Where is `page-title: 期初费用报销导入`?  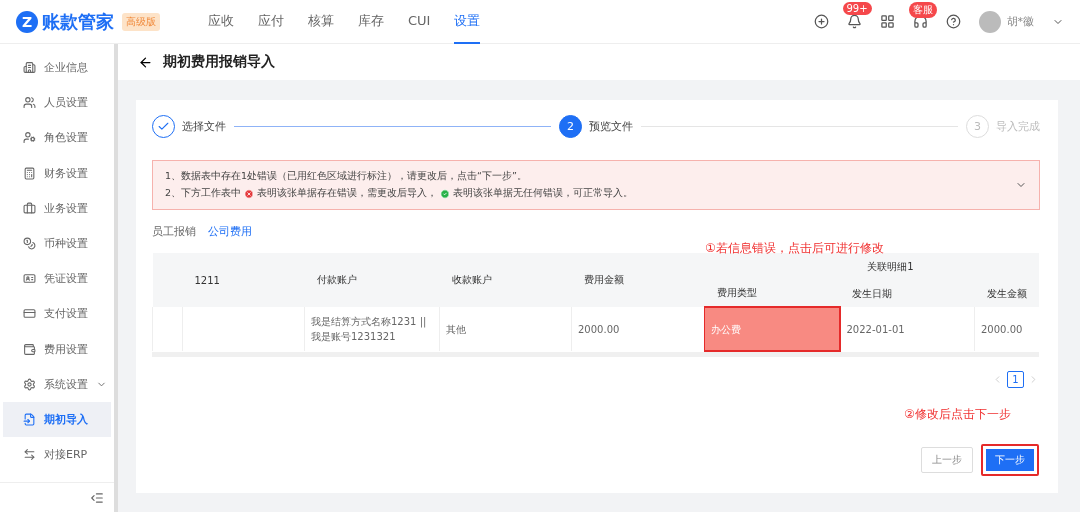
page-title: 期初费用报销导入 is located at coordinates (219, 62).